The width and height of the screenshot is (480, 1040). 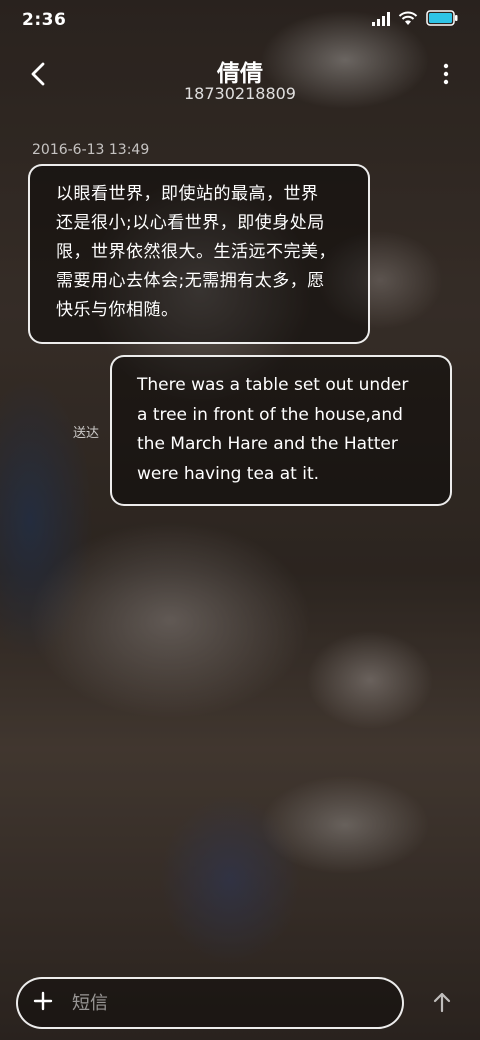 What do you see at coordinates (91, 150) in the screenshot?
I see `message-timestamp: 2016-6-13 13:49` at bounding box center [91, 150].